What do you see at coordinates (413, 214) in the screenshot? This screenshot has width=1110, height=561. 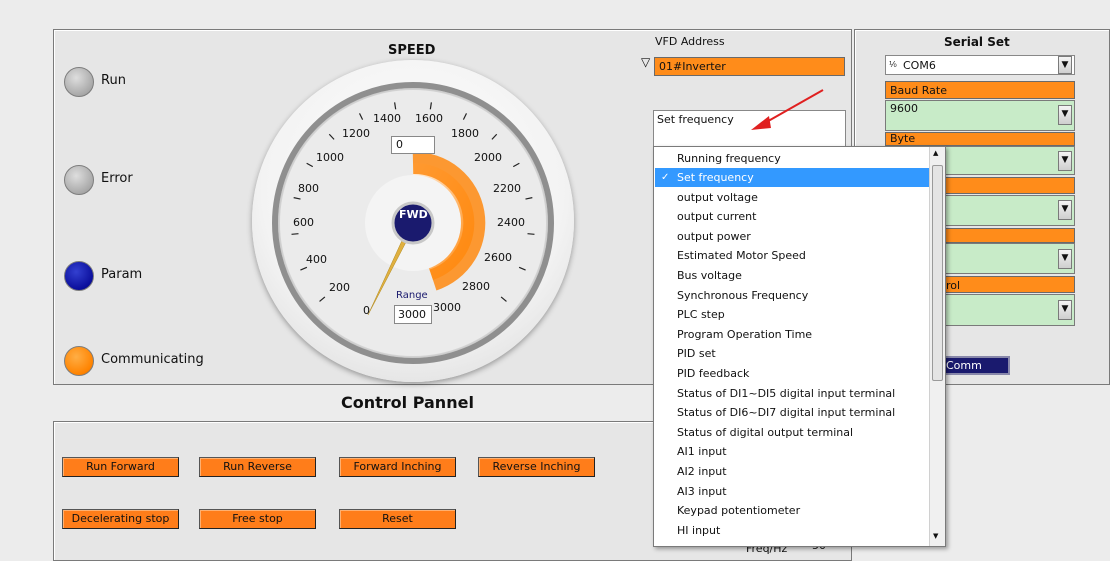 I see `fwd-label: FWD` at bounding box center [413, 214].